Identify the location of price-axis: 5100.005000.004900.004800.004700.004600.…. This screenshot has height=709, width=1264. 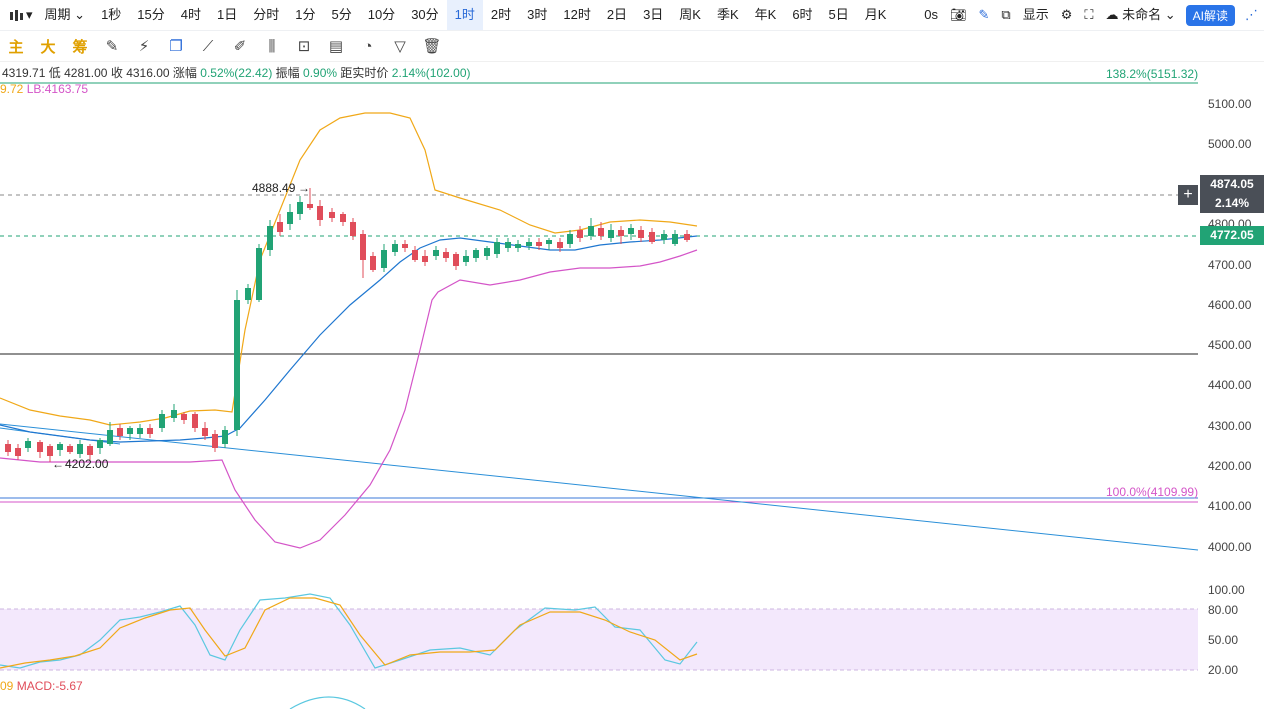
(1232, 385).